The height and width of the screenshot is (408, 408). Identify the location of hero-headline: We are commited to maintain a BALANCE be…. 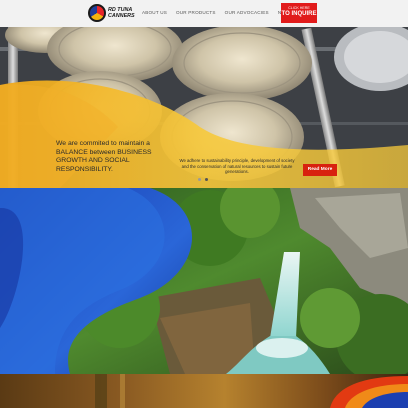
(104, 156).